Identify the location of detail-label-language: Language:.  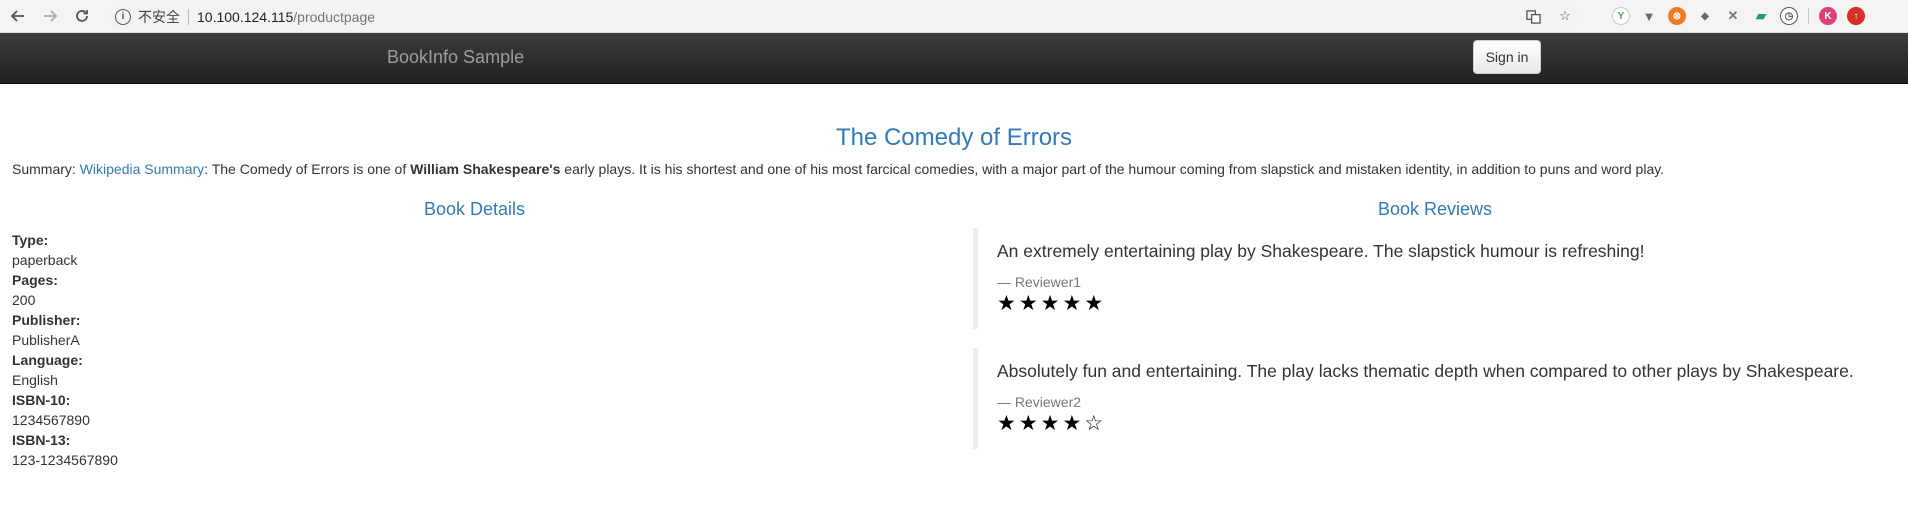
(47, 360).